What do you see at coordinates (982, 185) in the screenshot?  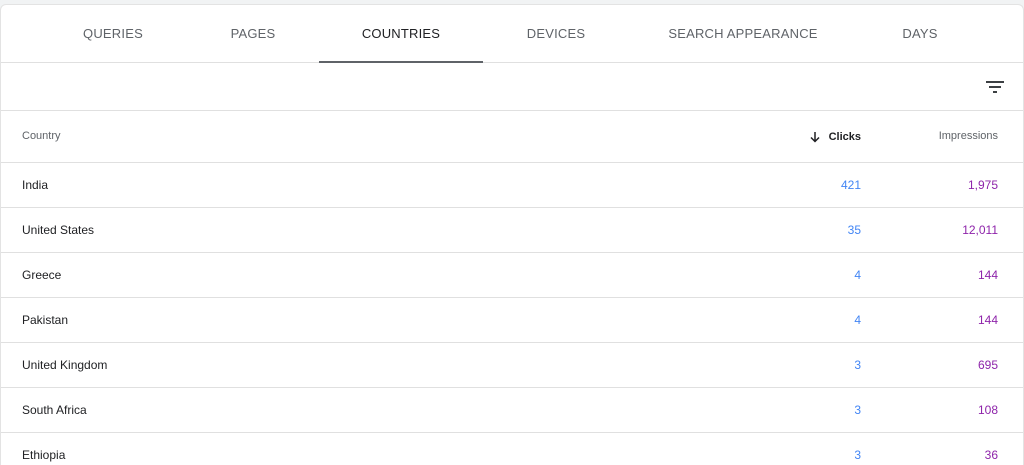 I see `impressions-cell: 1,975` at bounding box center [982, 185].